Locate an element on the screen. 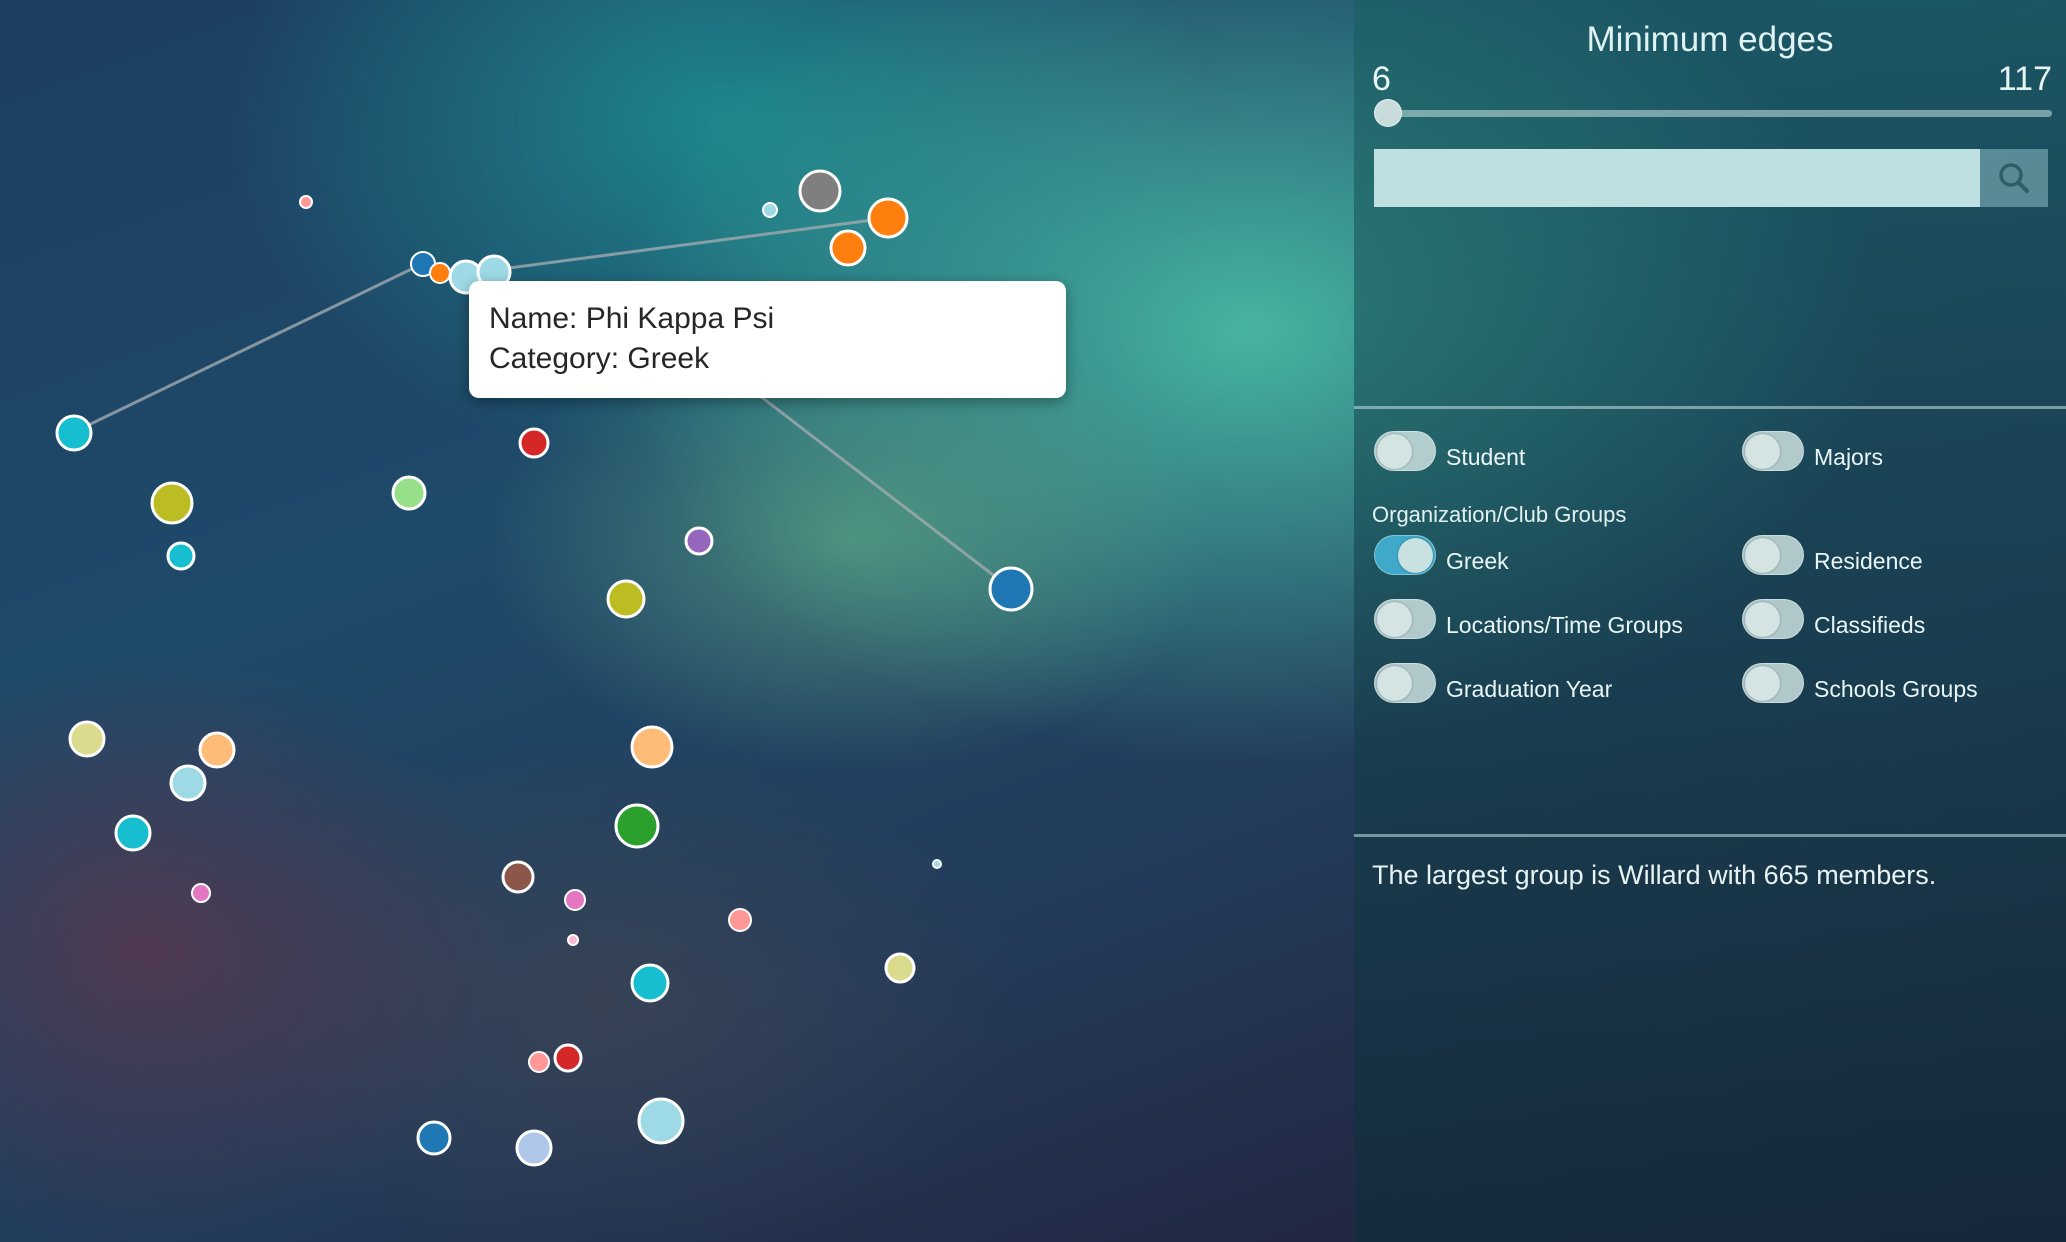 The width and height of the screenshot is (2066, 1242). toggle-student: Student is located at coordinates (1449, 450).